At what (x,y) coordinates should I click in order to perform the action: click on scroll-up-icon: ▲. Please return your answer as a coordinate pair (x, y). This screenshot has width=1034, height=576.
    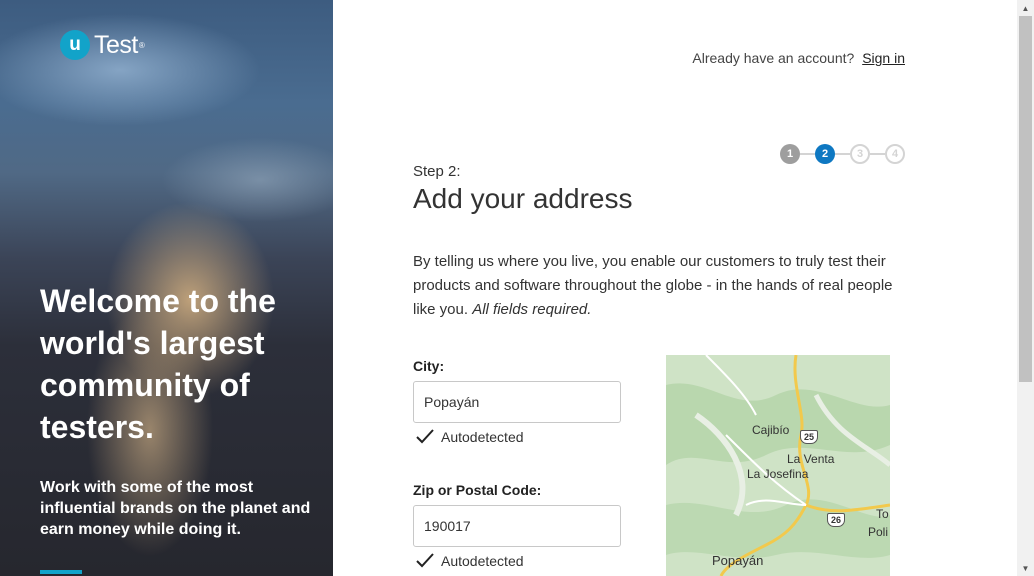
    Looking at the image, I should click on (1025, 8).